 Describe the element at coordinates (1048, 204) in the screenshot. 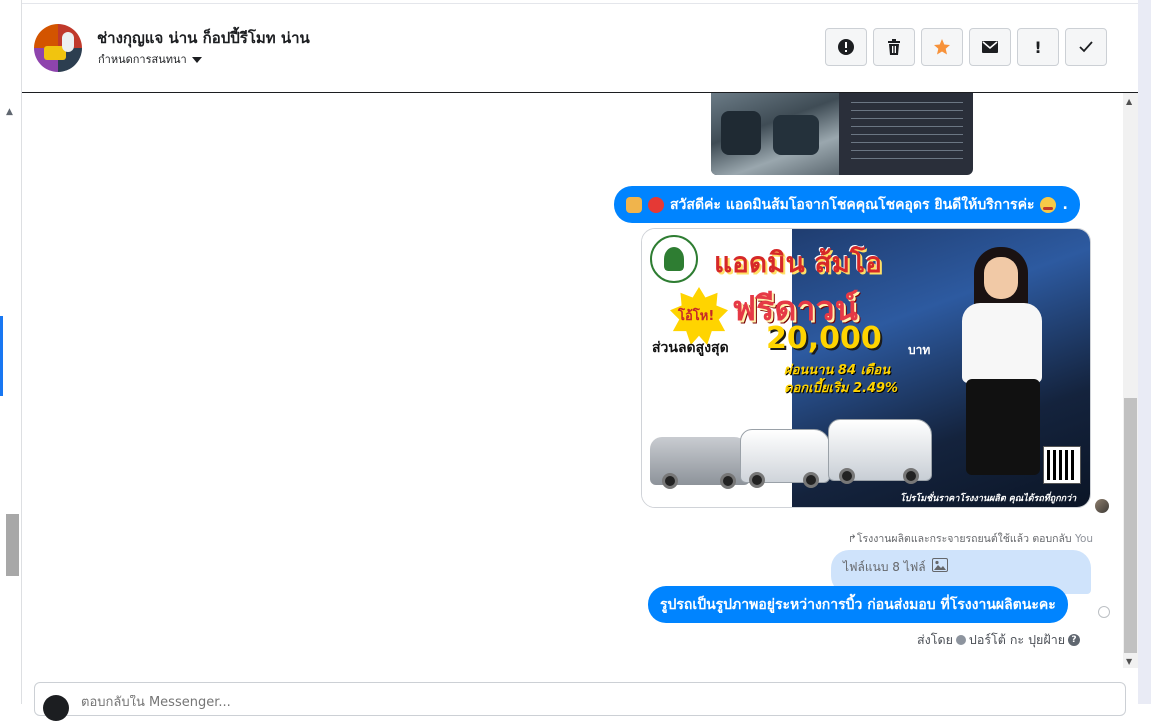

I see `smiling-face-emoji-icon` at that location.